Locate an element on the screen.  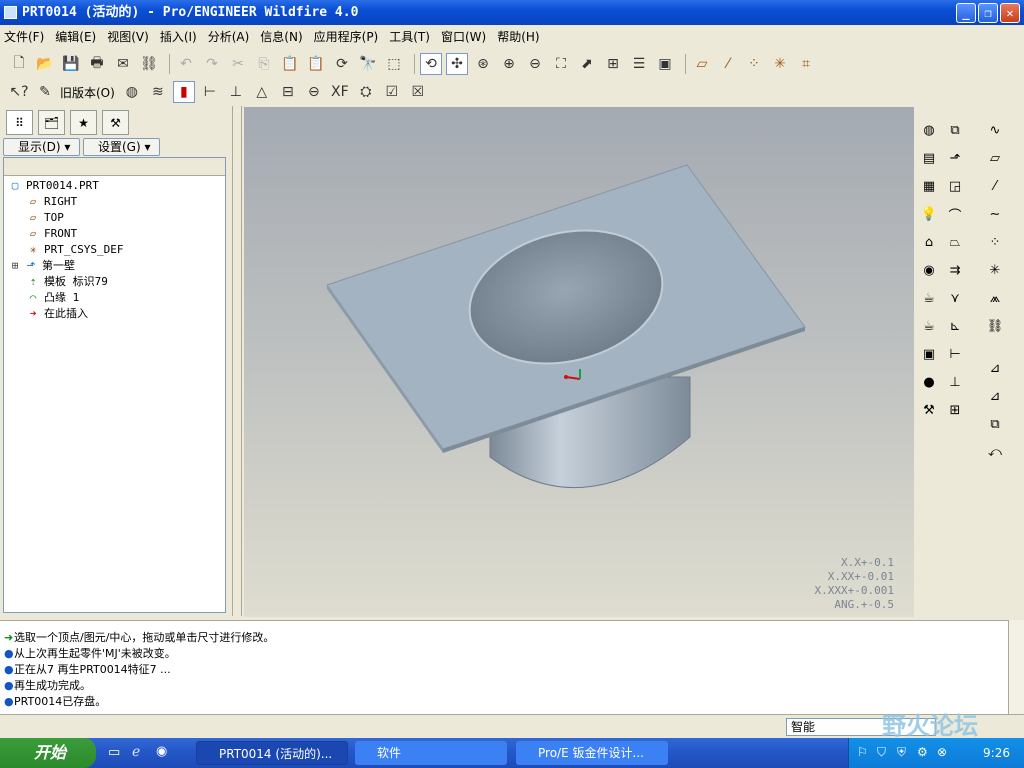
save-render-icon: ☕ is located at coordinates (929, 326).